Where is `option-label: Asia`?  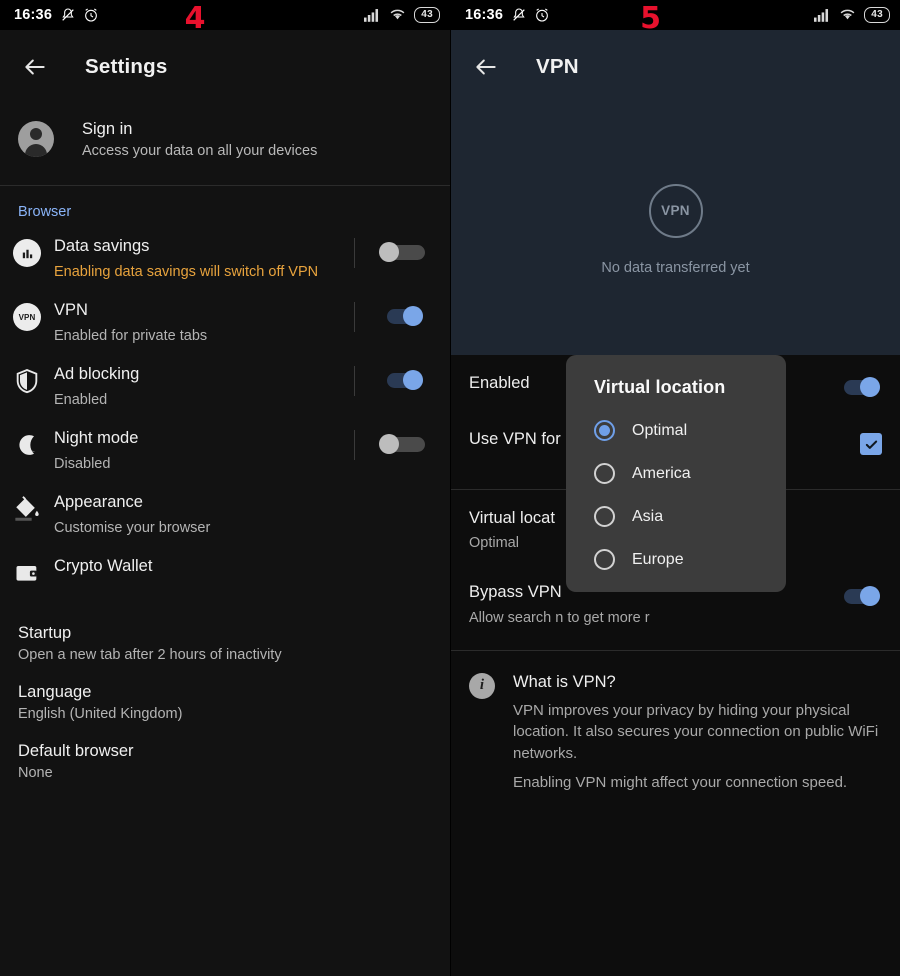 option-label: Asia is located at coordinates (648, 516).